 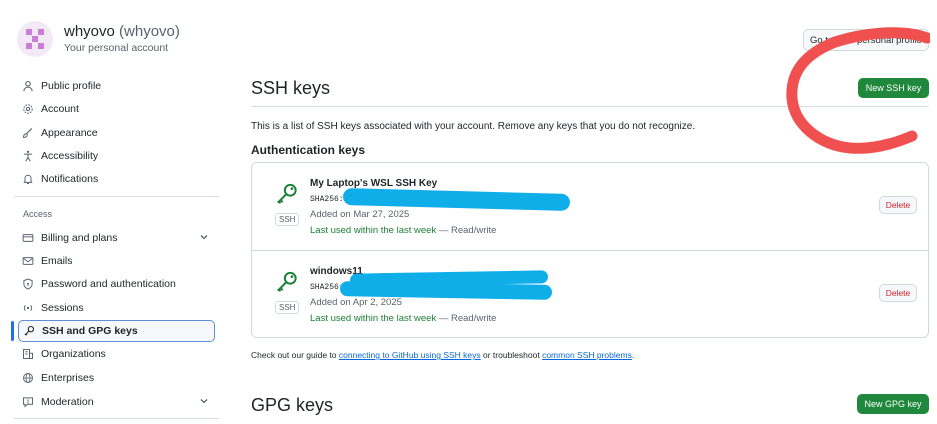 I want to click on guide-link-connecting: connecting to GitHub using SSH keys, so click(x=410, y=355).